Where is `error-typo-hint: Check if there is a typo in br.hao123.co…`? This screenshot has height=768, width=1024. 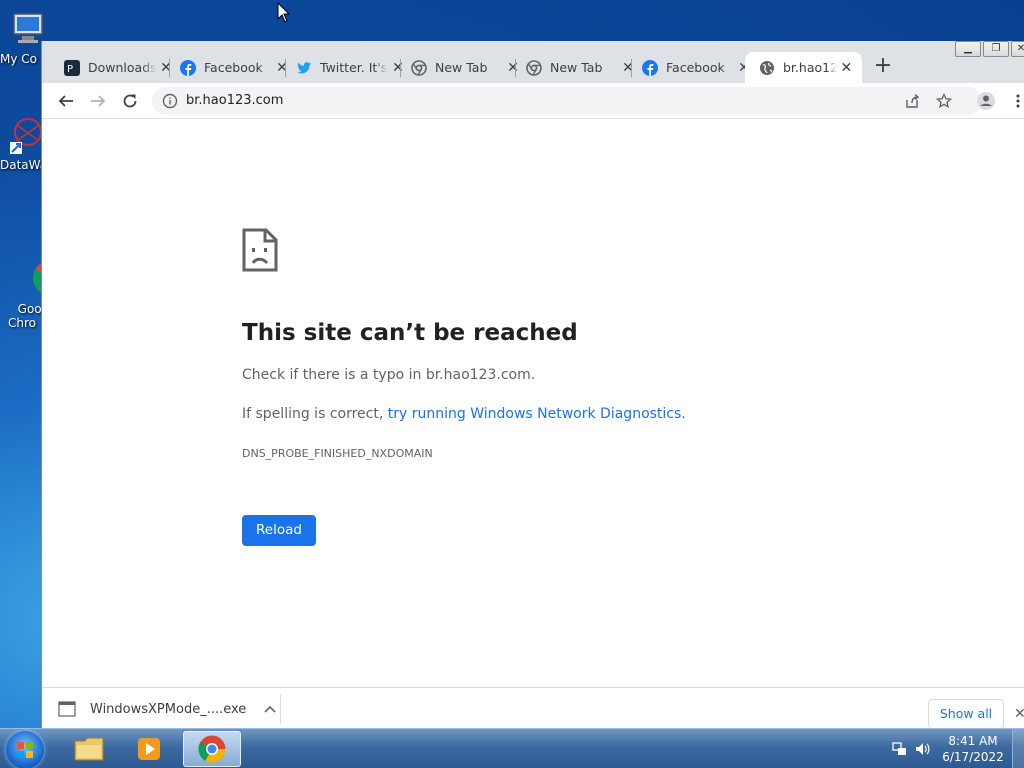 error-typo-hint: Check if there is a typo in br.hao123.co… is located at coordinates (389, 375).